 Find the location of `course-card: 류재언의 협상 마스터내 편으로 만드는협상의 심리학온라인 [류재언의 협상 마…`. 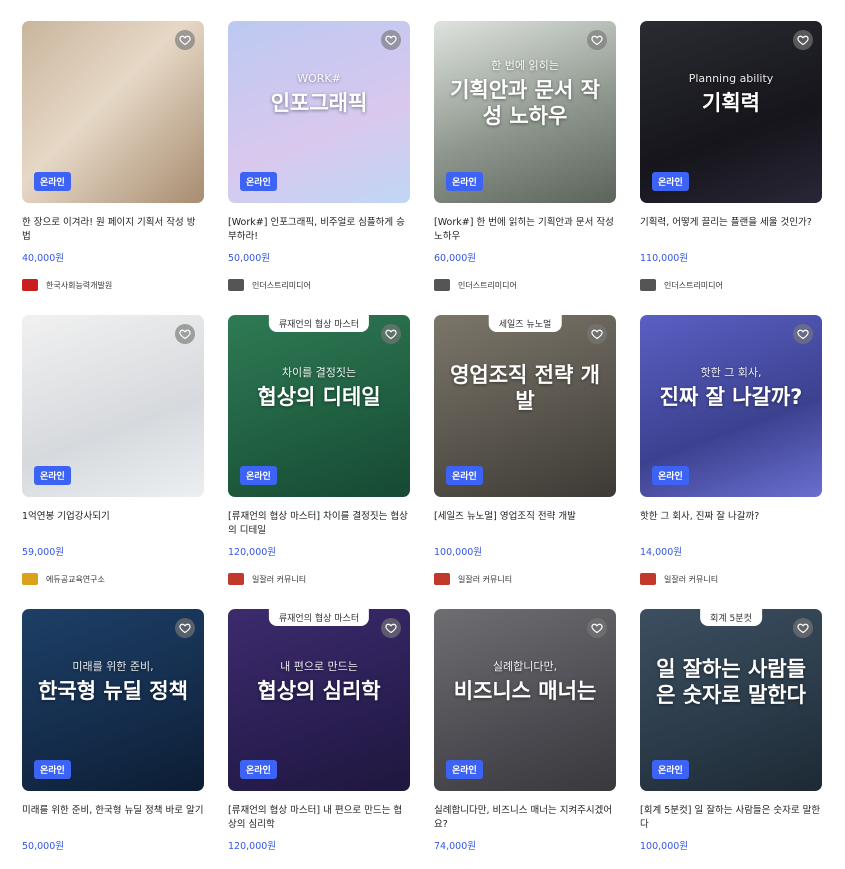

course-card: 류재언의 협상 마스터내 편으로 만드는협상의 심리학온라인 [류재언의 협상 마… is located at coordinates (319, 739).